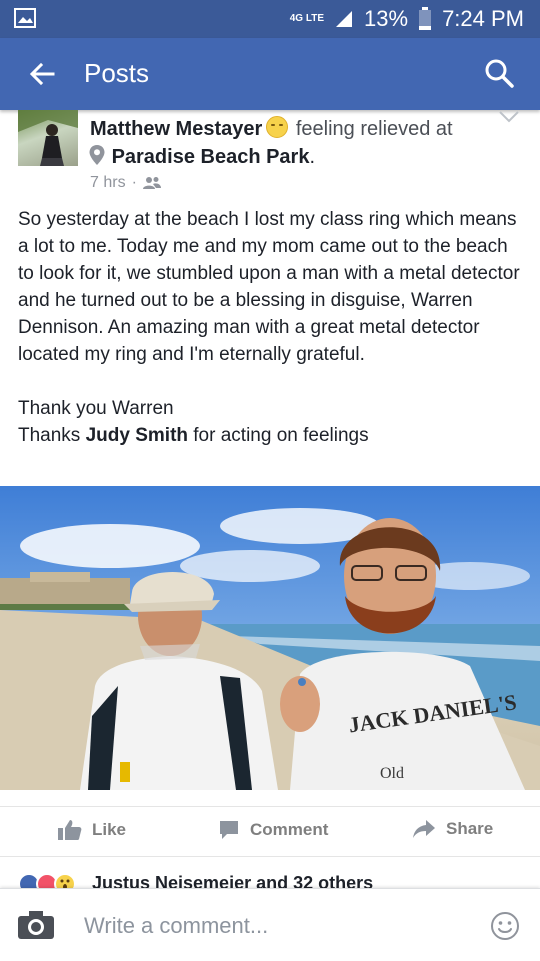  I want to click on reaction-count-text: Justus Neisemeier and 32 others, so click(232, 881).